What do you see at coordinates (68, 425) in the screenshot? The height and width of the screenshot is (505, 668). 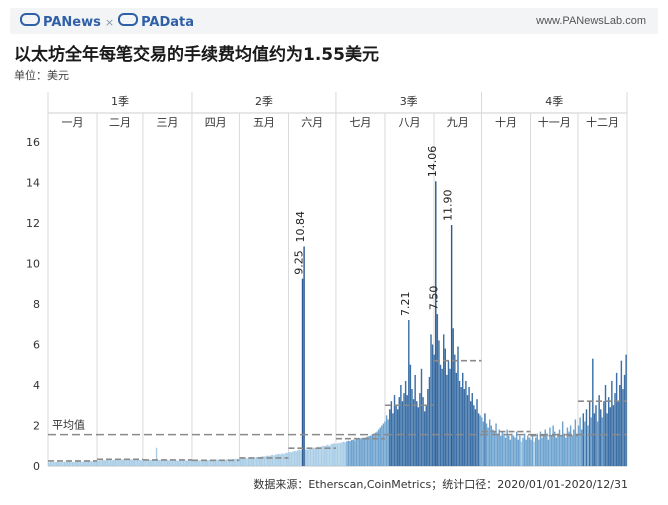 I see `average-label: 平均值` at bounding box center [68, 425].